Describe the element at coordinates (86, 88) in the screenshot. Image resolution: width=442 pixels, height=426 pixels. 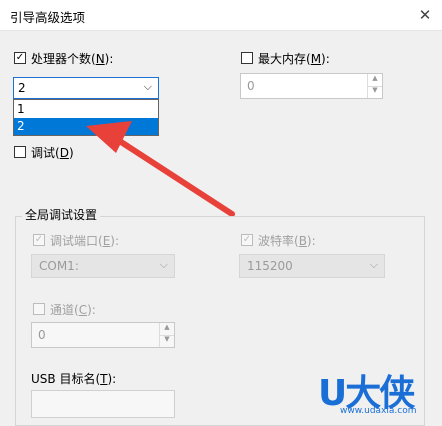
I see `processors-combobox: 2 ⌵` at that location.